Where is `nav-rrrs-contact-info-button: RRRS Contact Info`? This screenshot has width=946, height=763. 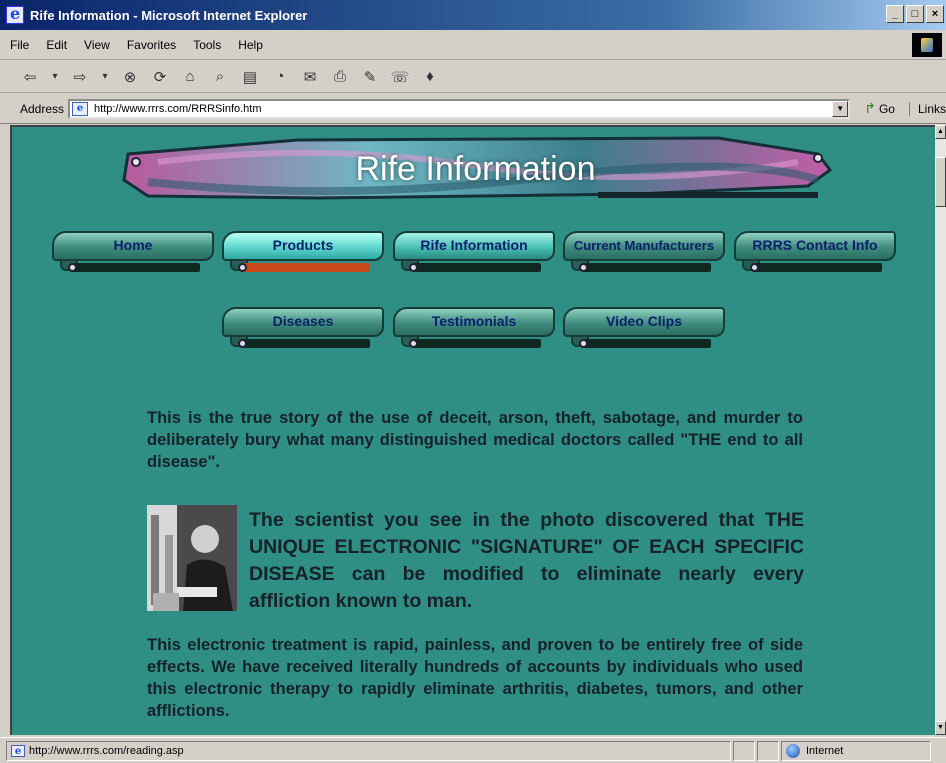 nav-rrrs-contact-info-button: RRRS Contact Info is located at coordinates (815, 255).